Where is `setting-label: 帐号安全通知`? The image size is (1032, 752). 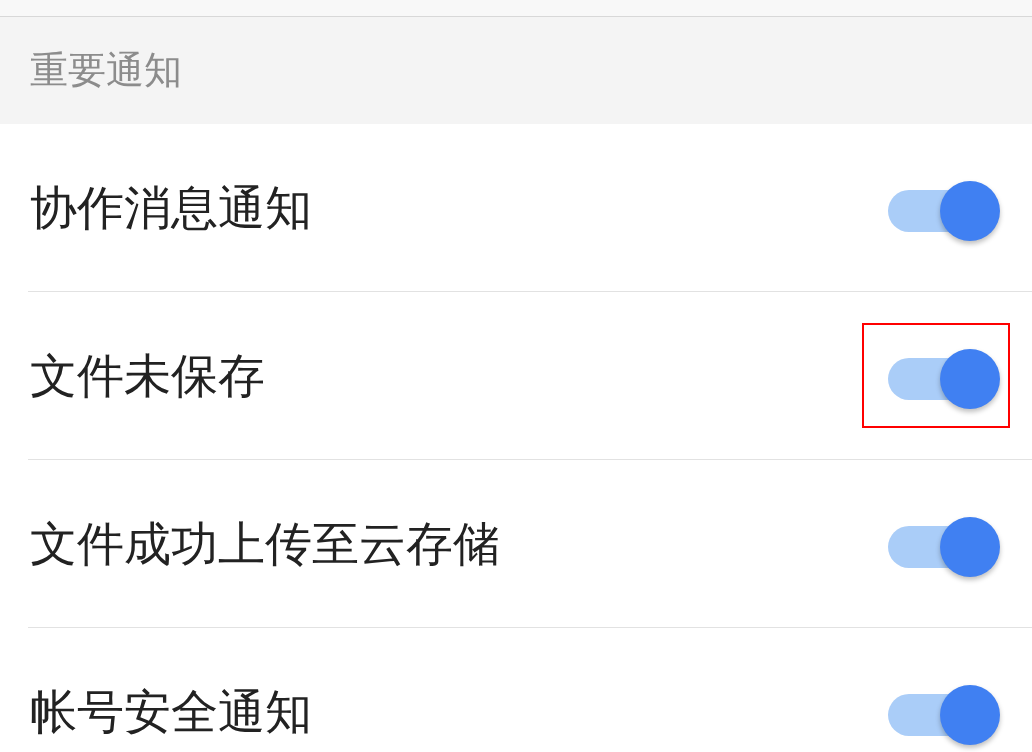
setting-label: 帐号安全通知 is located at coordinates (170, 711).